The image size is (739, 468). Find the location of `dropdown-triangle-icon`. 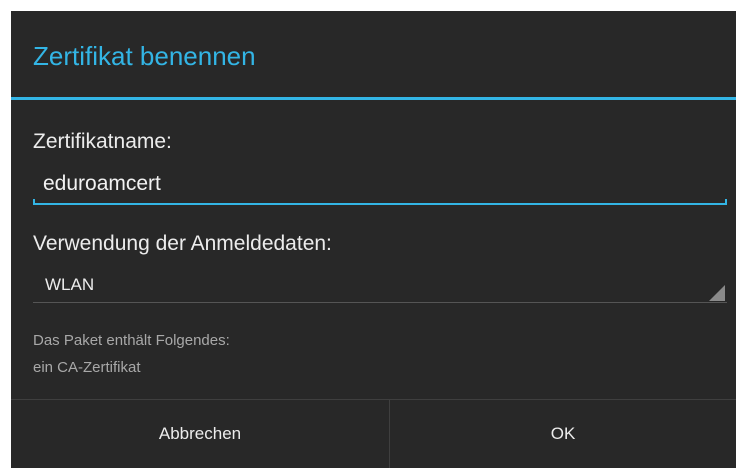

dropdown-triangle-icon is located at coordinates (717, 293).